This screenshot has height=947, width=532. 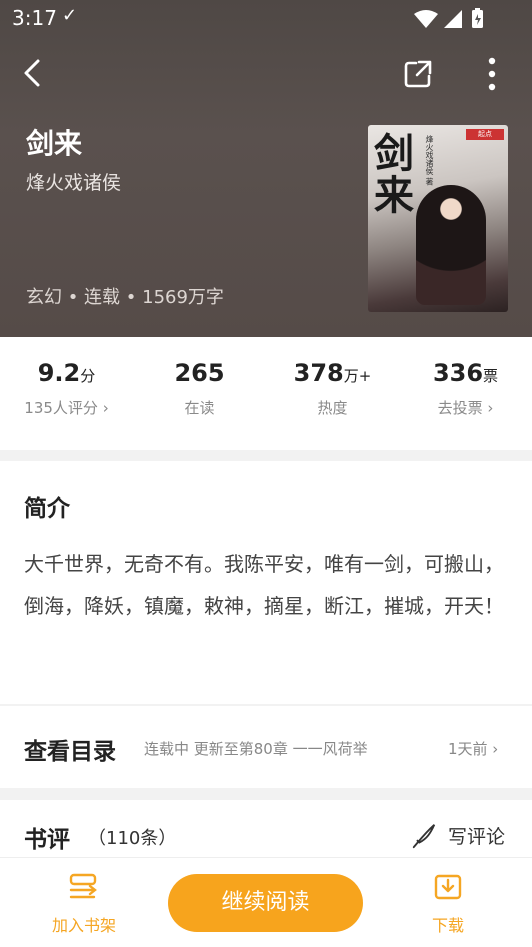 What do you see at coordinates (125, 297) in the screenshot?
I see `book-meta: 玄幻 • 连载 • 1569万字` at bounding box center [125, 297].